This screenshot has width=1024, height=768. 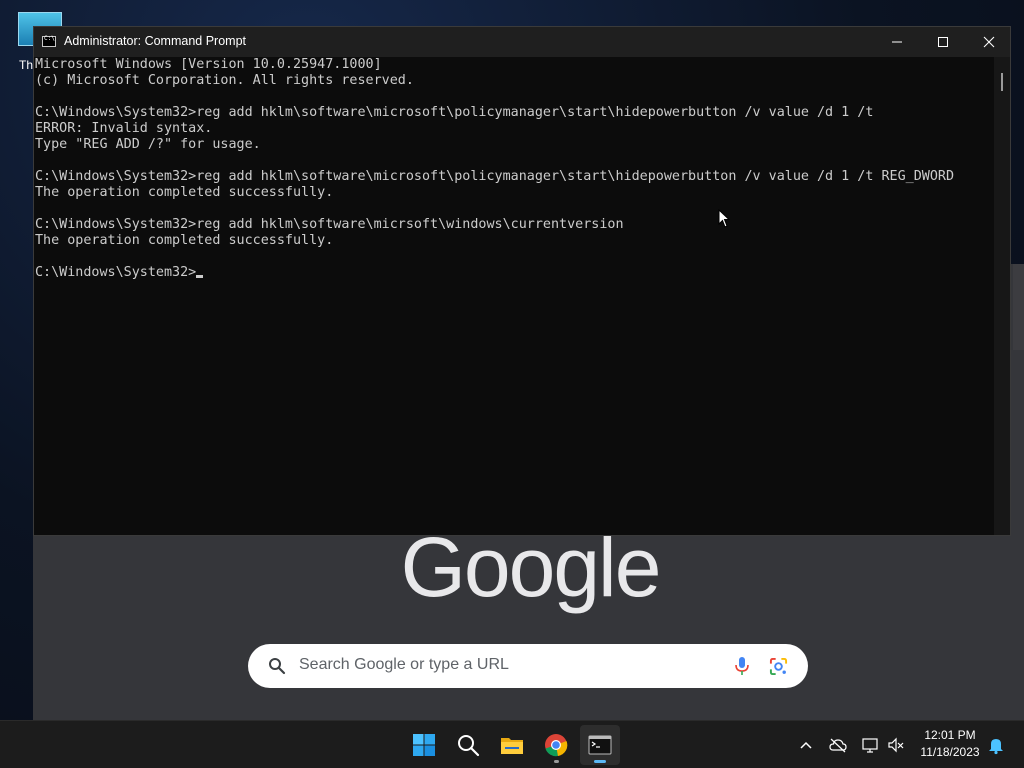 I want to click on maximize-button, so click(x=943, y=42).